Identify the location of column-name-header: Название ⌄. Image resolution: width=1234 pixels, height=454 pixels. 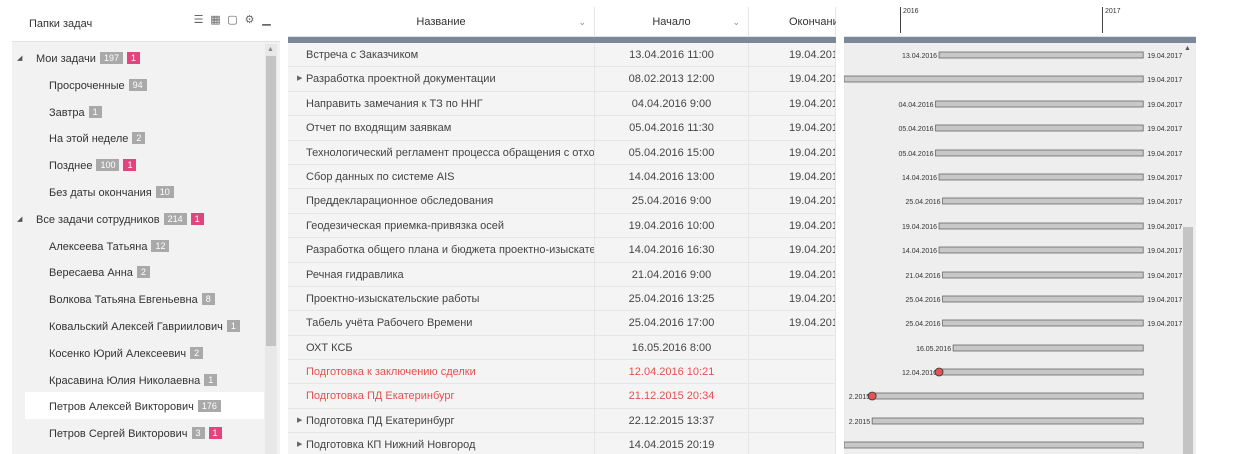
(441, 22).